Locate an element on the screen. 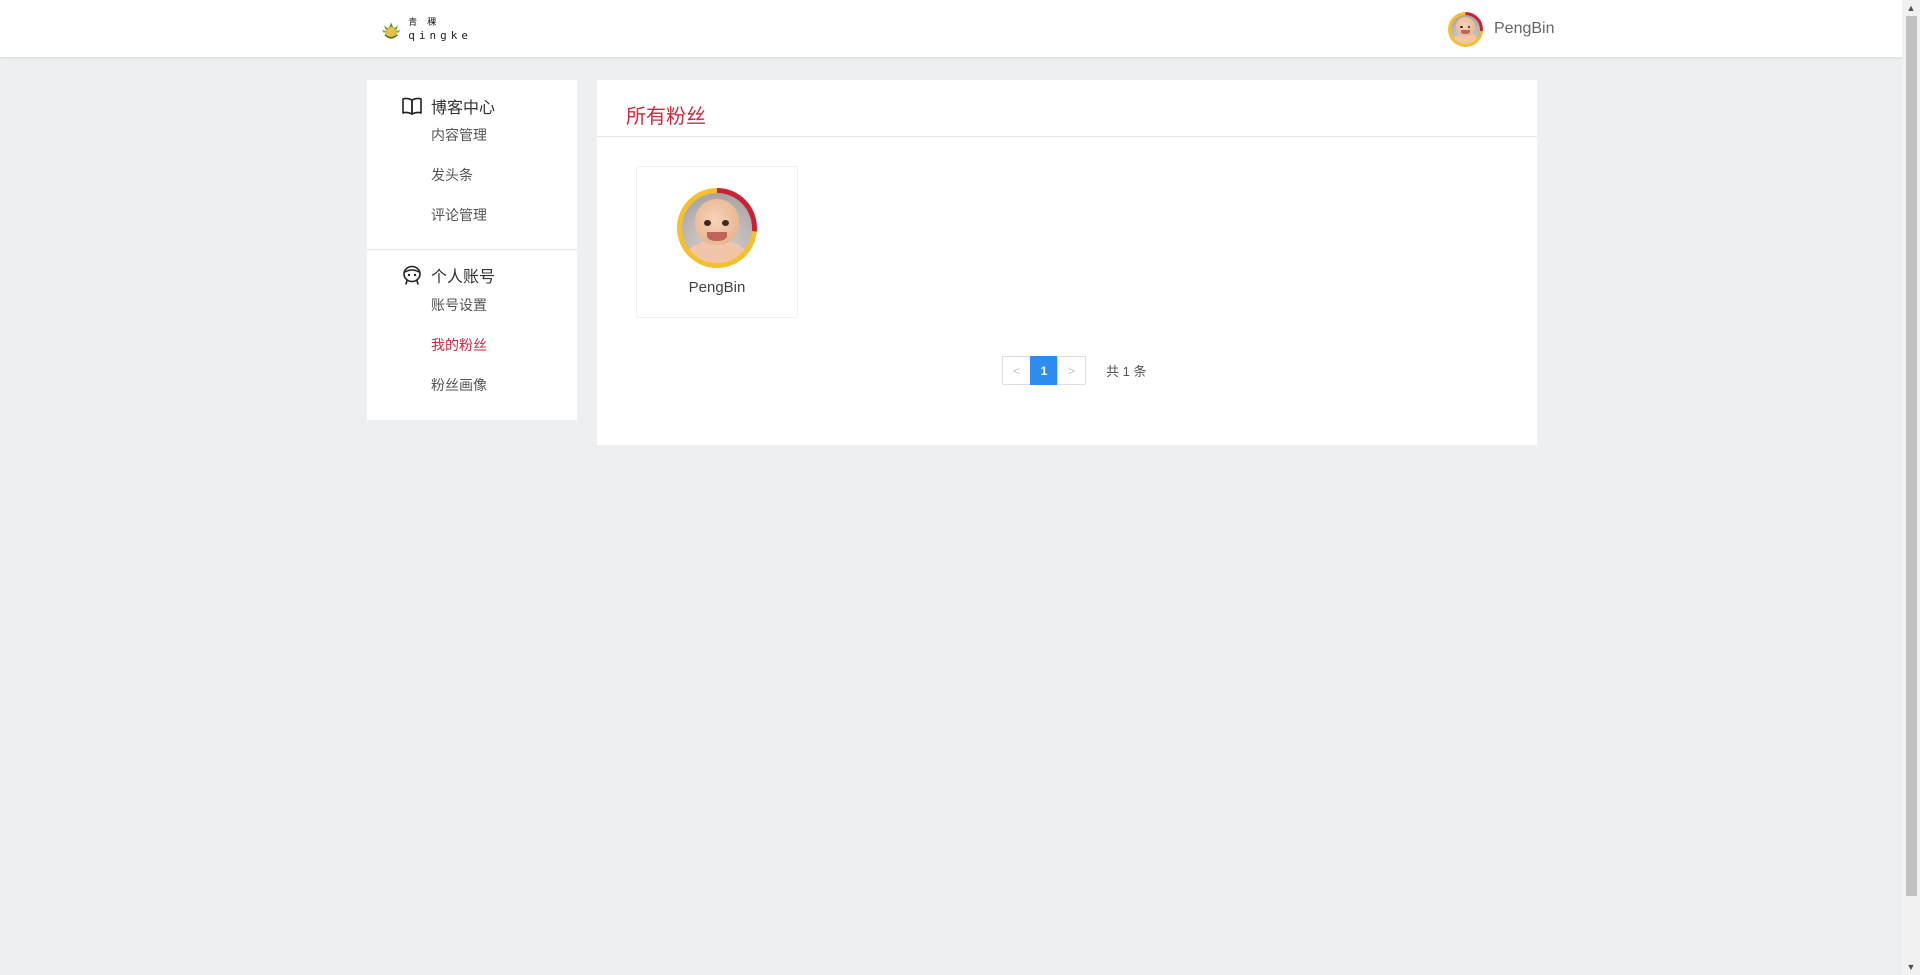  scroll-up-icon: ▲ is located at coordinates (1911, 8).